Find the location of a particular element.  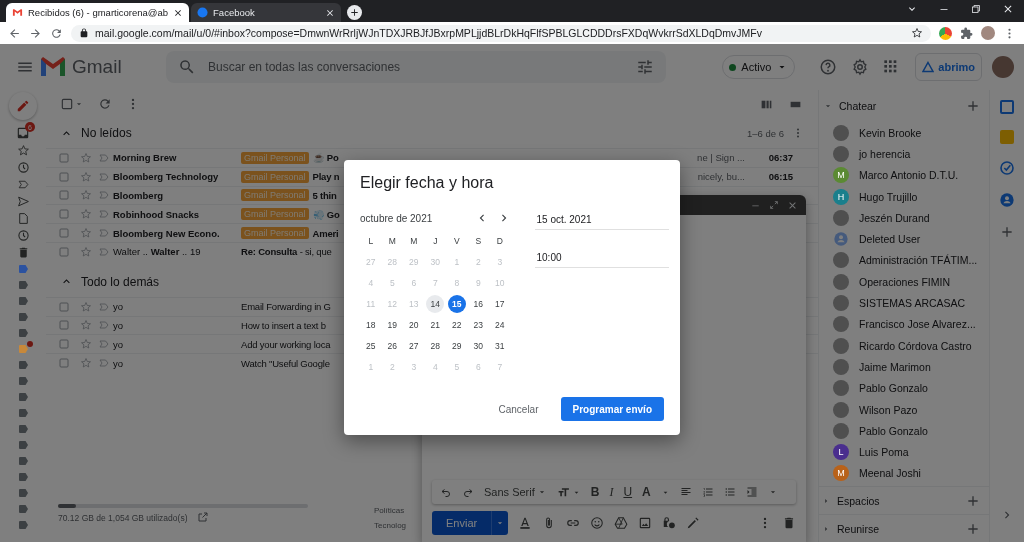

lock-clock-icon is located at coordinates (669, 523).